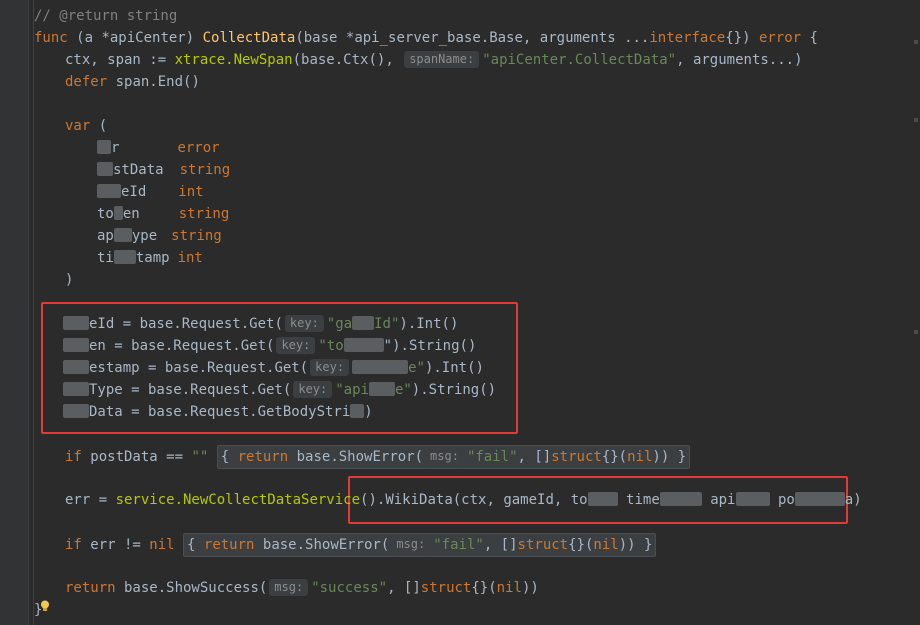 This screenshot has width=920, height=625. I want to click on code-line-var-open: var (, so click(86, 126).